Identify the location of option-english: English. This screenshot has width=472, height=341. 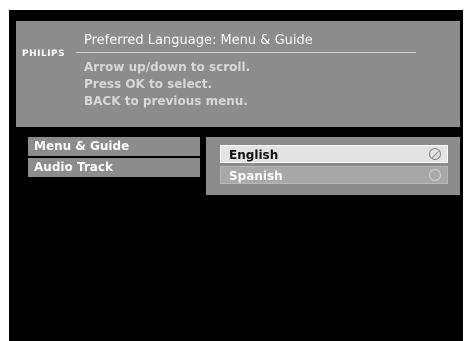
(334, 154).